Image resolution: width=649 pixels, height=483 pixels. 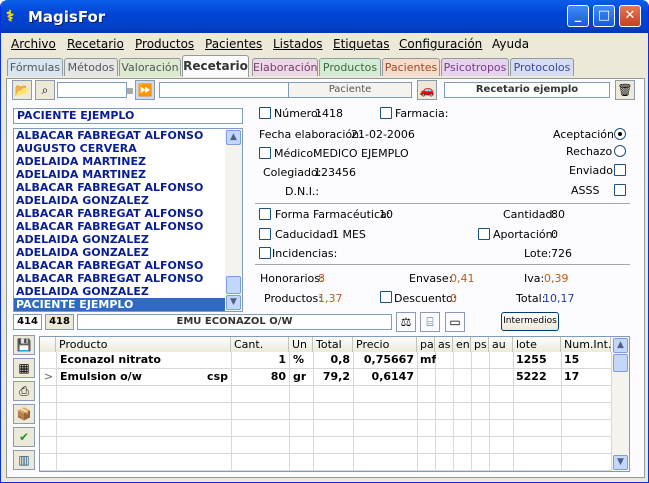 What do you see at coordinates (462, 344) in the screenshot?
I see `column-header-en: en` at bounding box center [462, 344].